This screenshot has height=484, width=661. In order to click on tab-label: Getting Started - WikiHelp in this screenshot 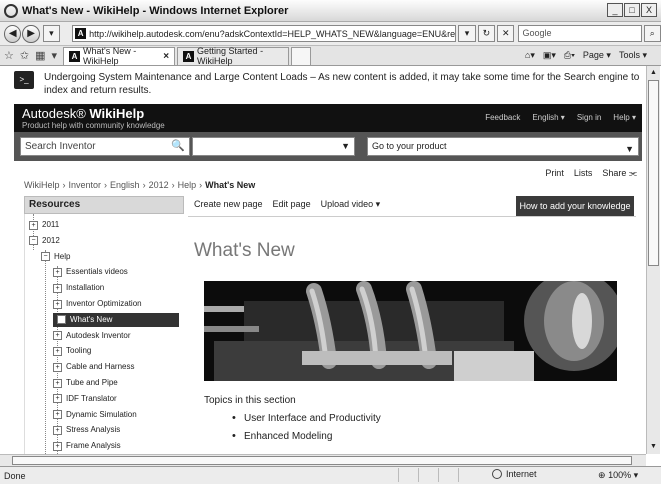, I will do `click(230, 56)`.